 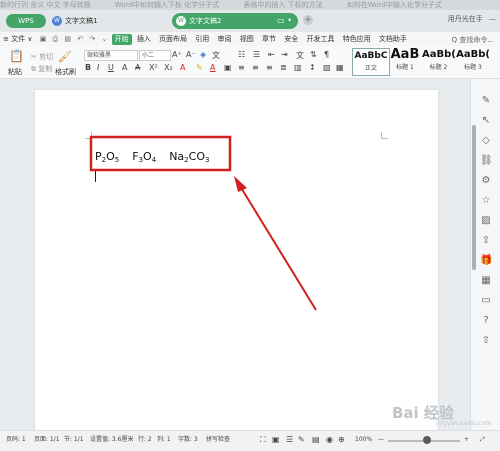 What do you see at coordinates (218, 440) in the screenshot?
I see `spell-check-button: 拼写检查` at bounding box center [218, 440].